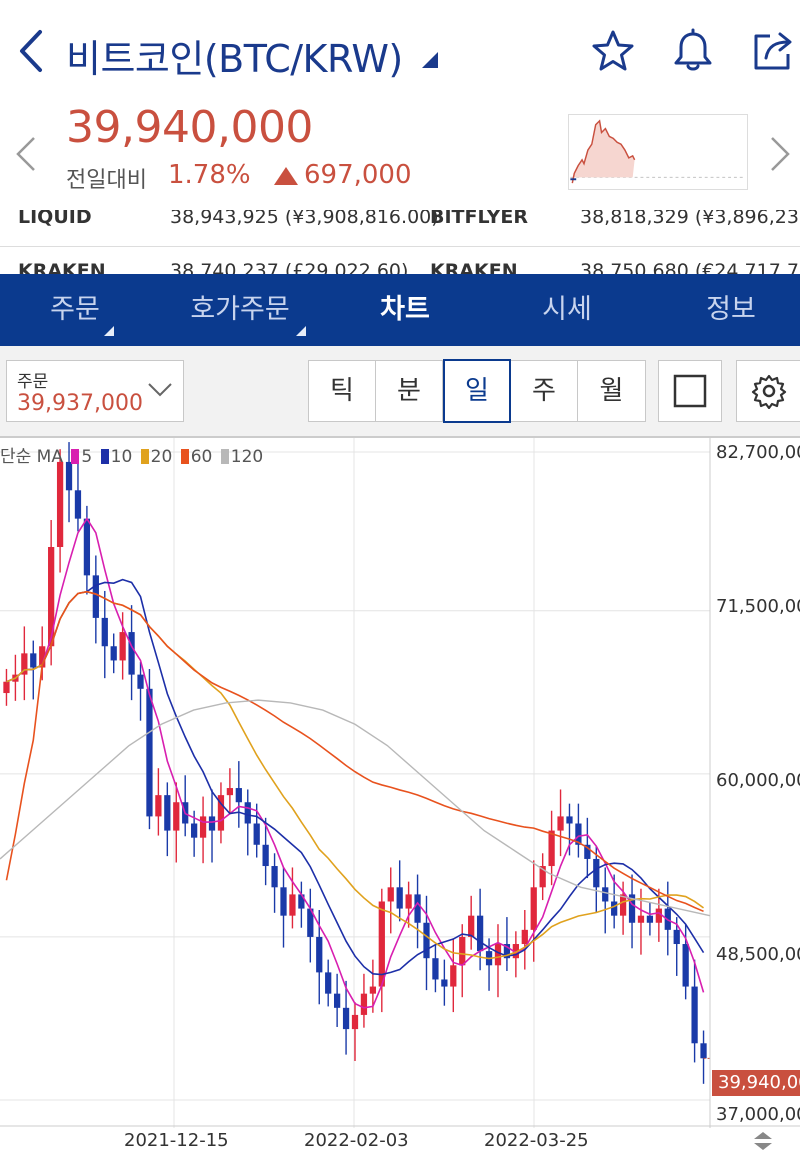 The height and width of the screenshot is (1161, 800). Describe the element at coordinates (304, 219) in the screenshot. I see `exchange-value: 38,943,925 (¥3,908,816.00)` at that location.